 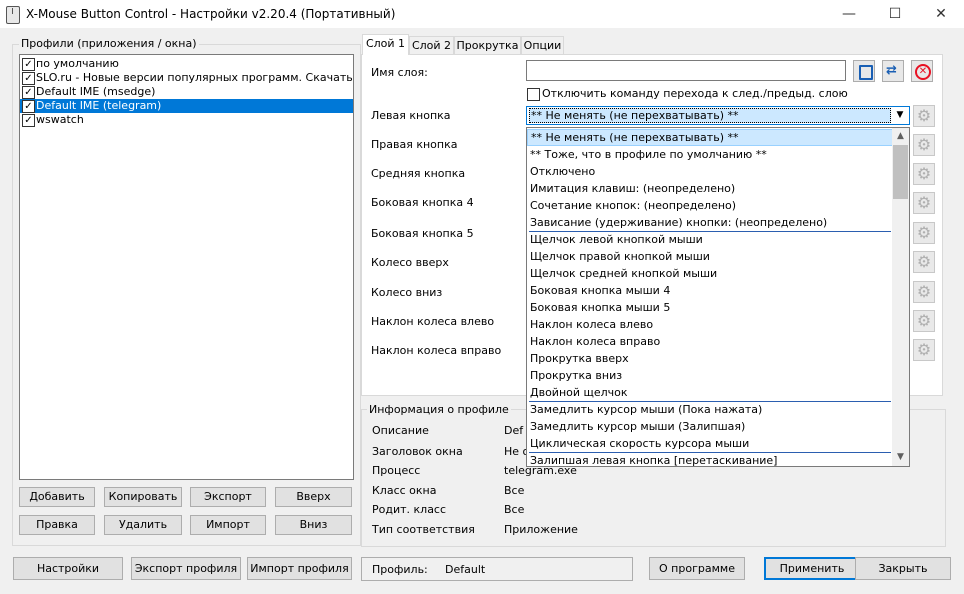 What do you see at coordinates (895, 14) in the screenshot?
I see `maximize-button: ☐` at bounding box center [895, 14].